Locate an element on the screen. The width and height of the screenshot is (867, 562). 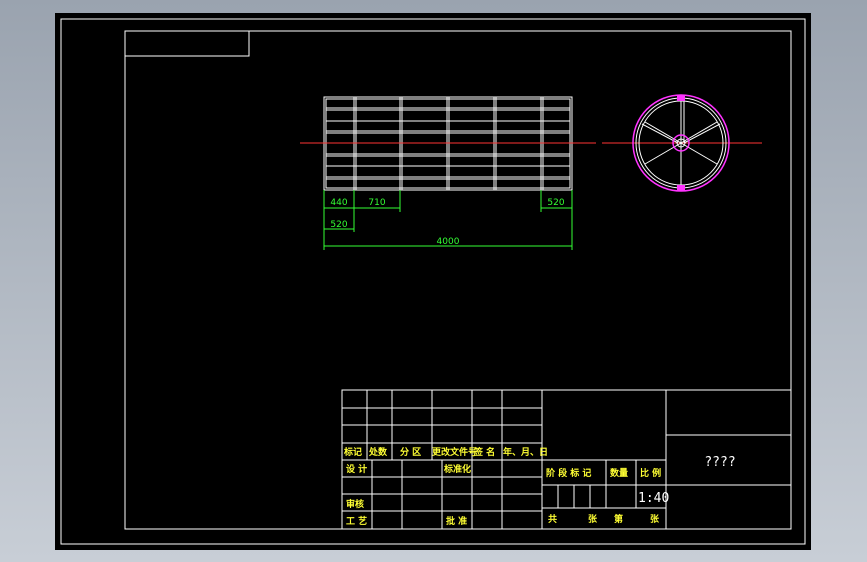
label-signature: 签 名 is located at coordinates (484, 452).